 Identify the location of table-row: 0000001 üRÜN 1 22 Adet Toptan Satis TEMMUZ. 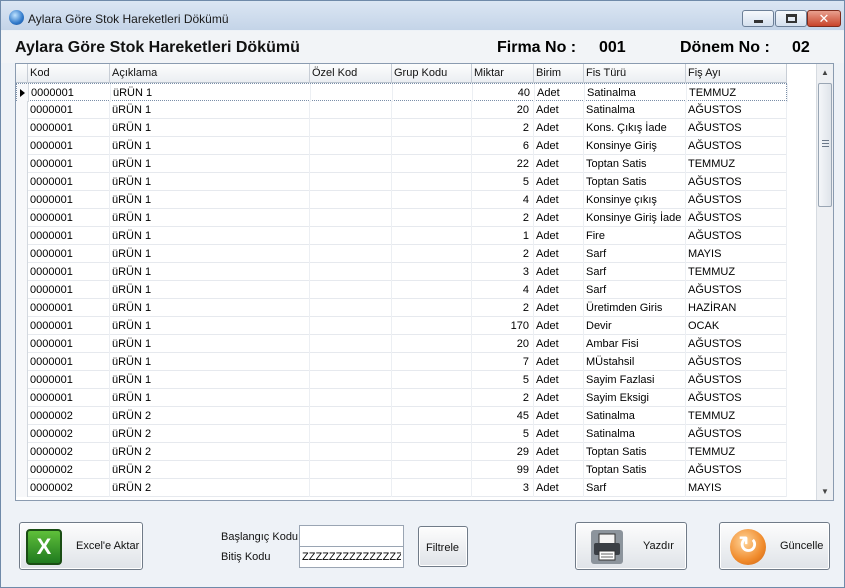
(401, 164).